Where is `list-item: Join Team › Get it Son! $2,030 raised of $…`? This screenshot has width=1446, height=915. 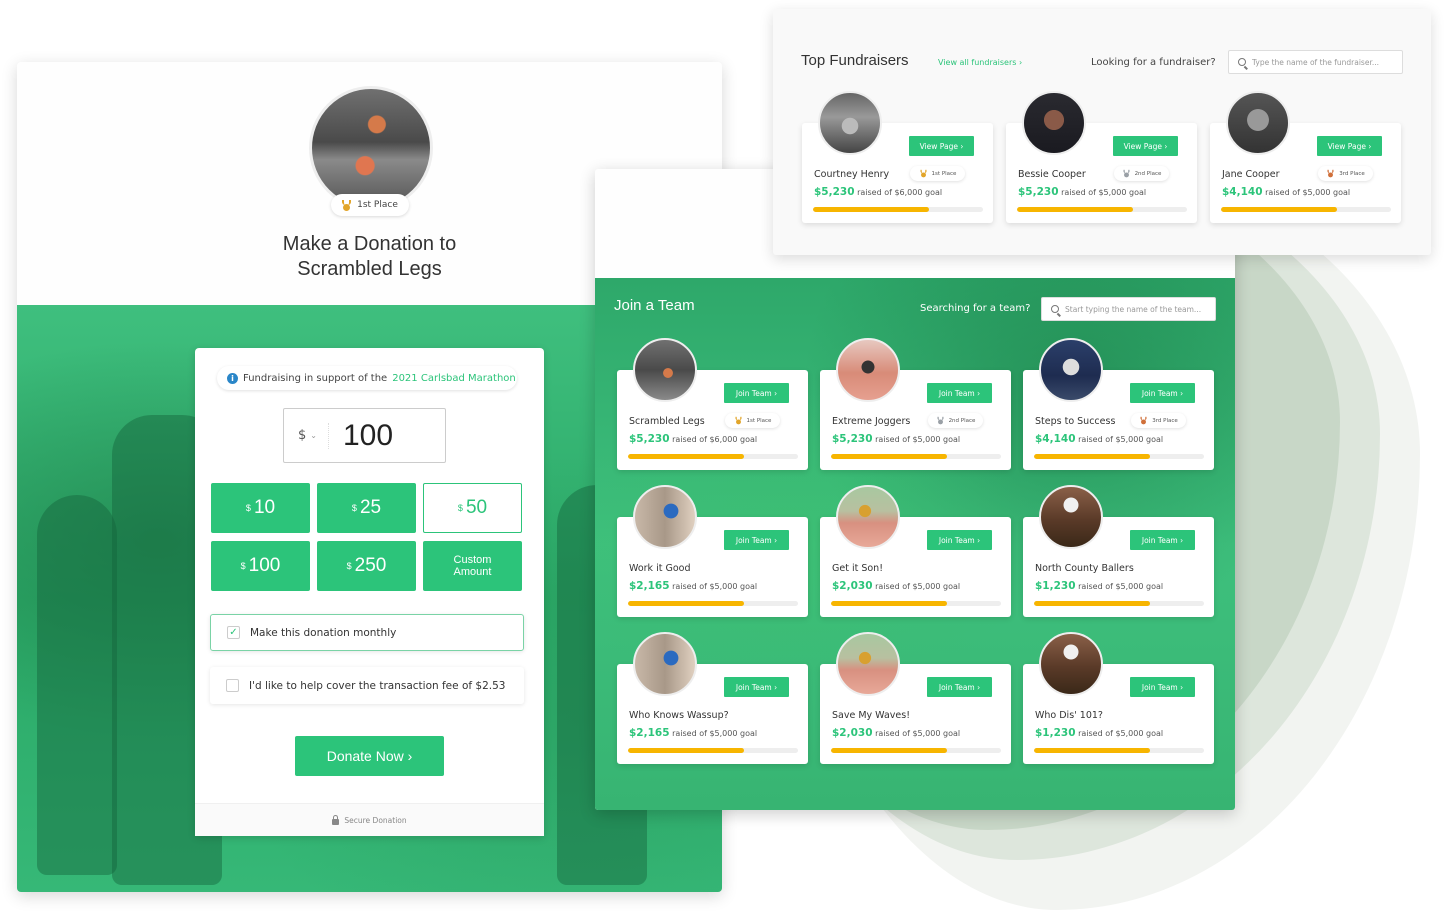 list-item: Join Team › Get it Son! $2,030 raised of $… is located at coordinates (915, 551).